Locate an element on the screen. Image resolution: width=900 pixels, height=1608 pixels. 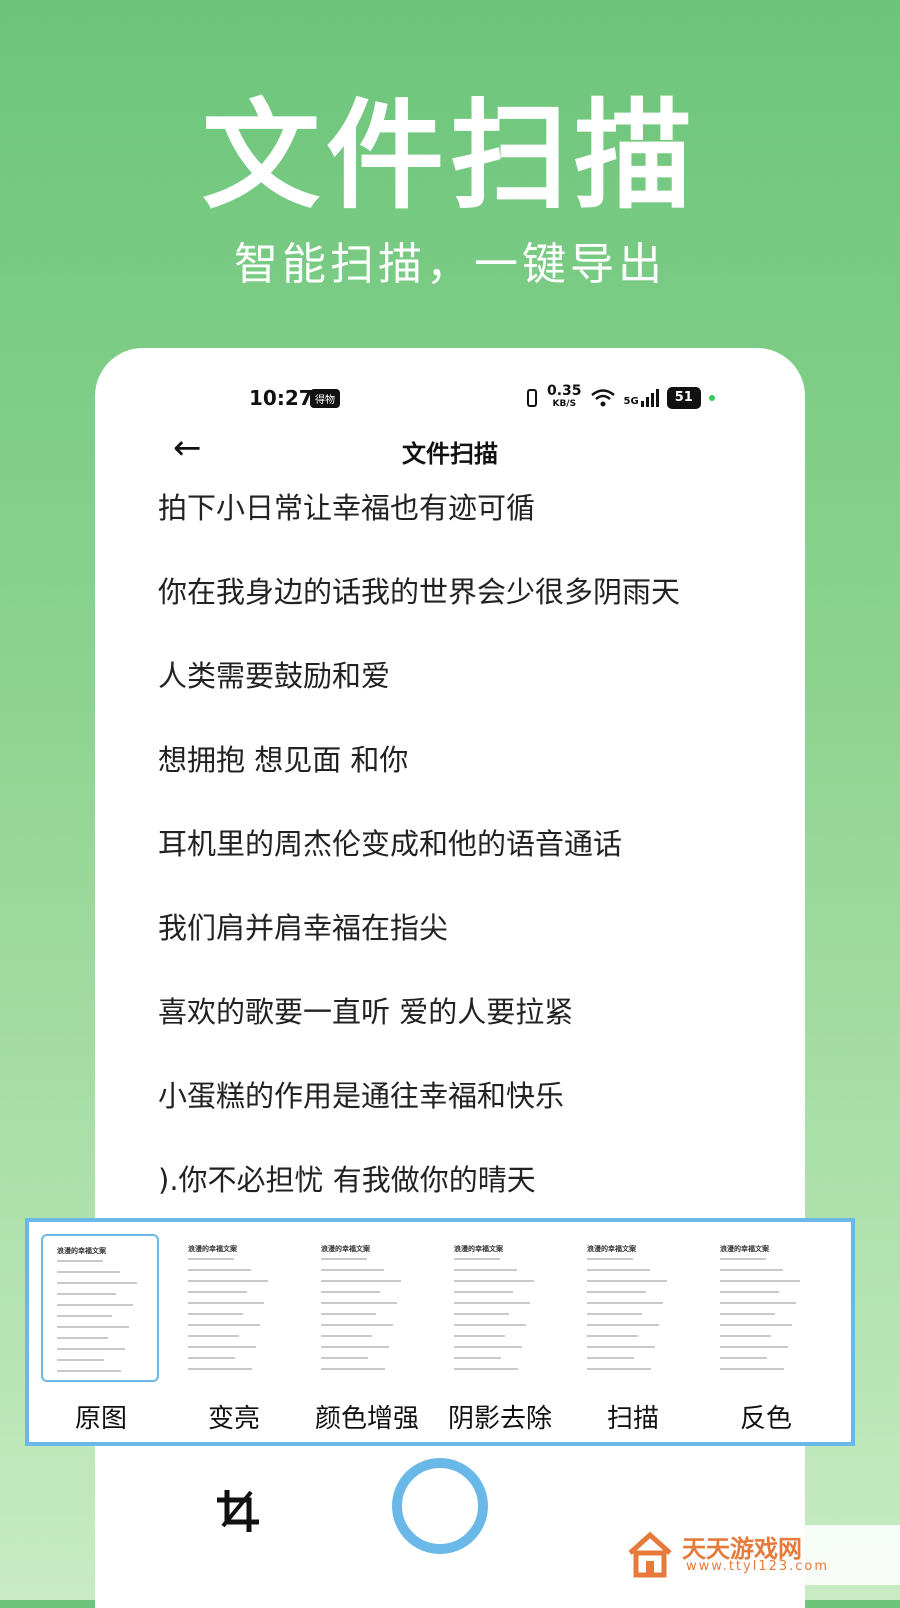
cellular-signal-icon: 5G is located at coordinates (641, 398).